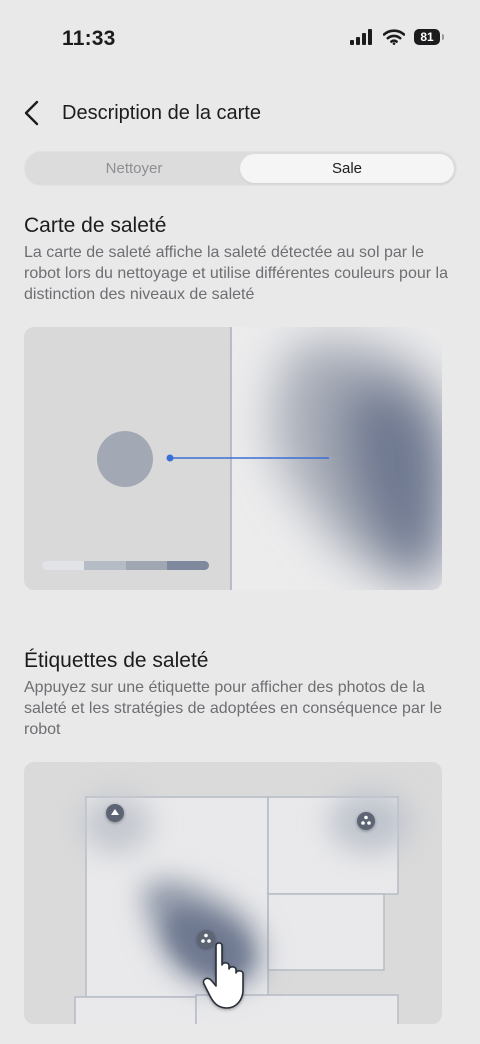  I want to click on dirt-magnifier-circle, so click(125, 459).